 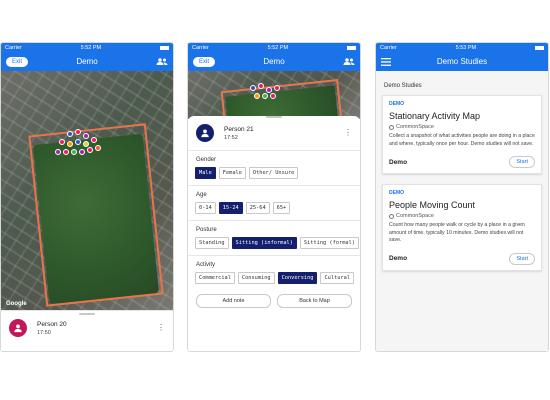 What do you see at coordinates (432, 205) in the screenshot?
I see `study-title: People Moving Count` at bounding box center [432, 205].